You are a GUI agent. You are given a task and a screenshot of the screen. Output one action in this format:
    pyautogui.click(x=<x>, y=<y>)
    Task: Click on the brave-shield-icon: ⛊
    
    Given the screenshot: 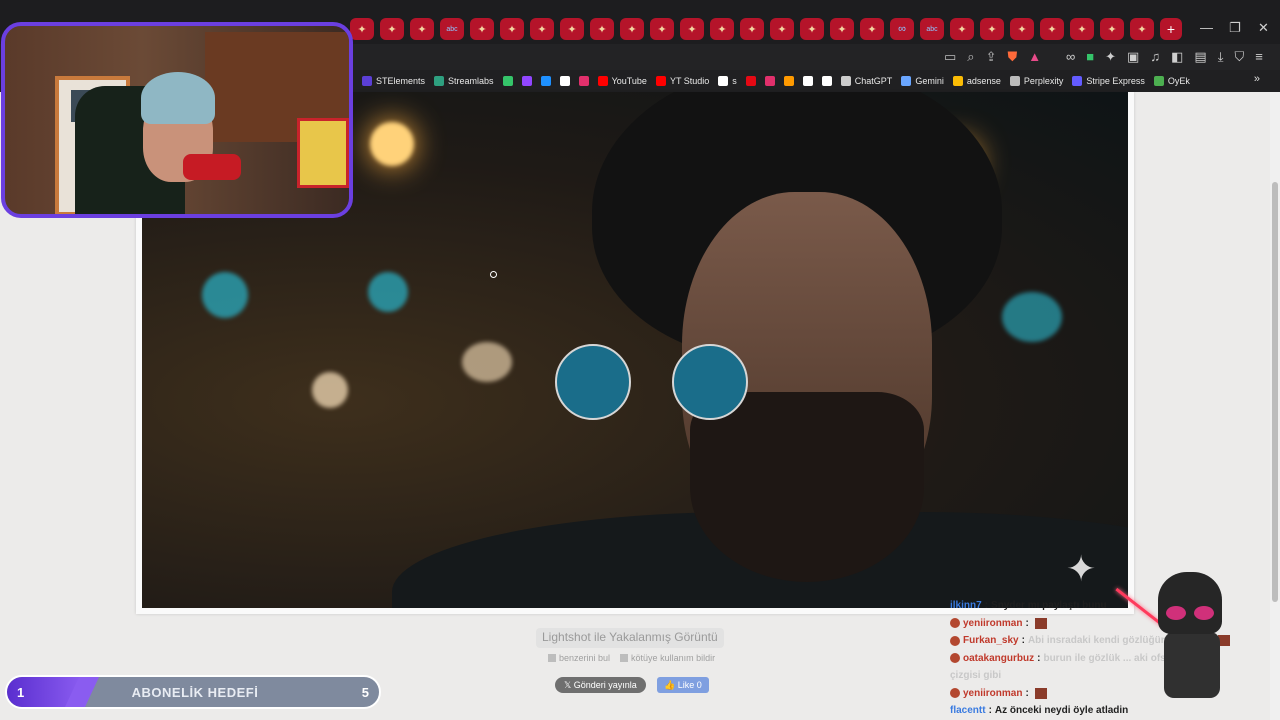 What is the action you would take?
    pyautogui.click(x=1012, y=57)
    